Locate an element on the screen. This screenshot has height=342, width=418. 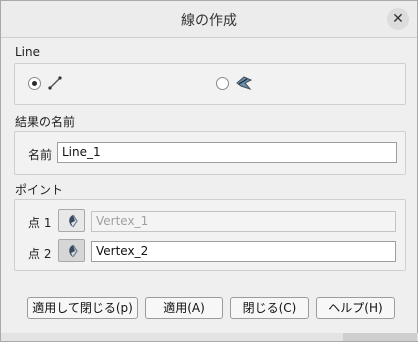
line-segment-icon is located at coordinates (55, 83).